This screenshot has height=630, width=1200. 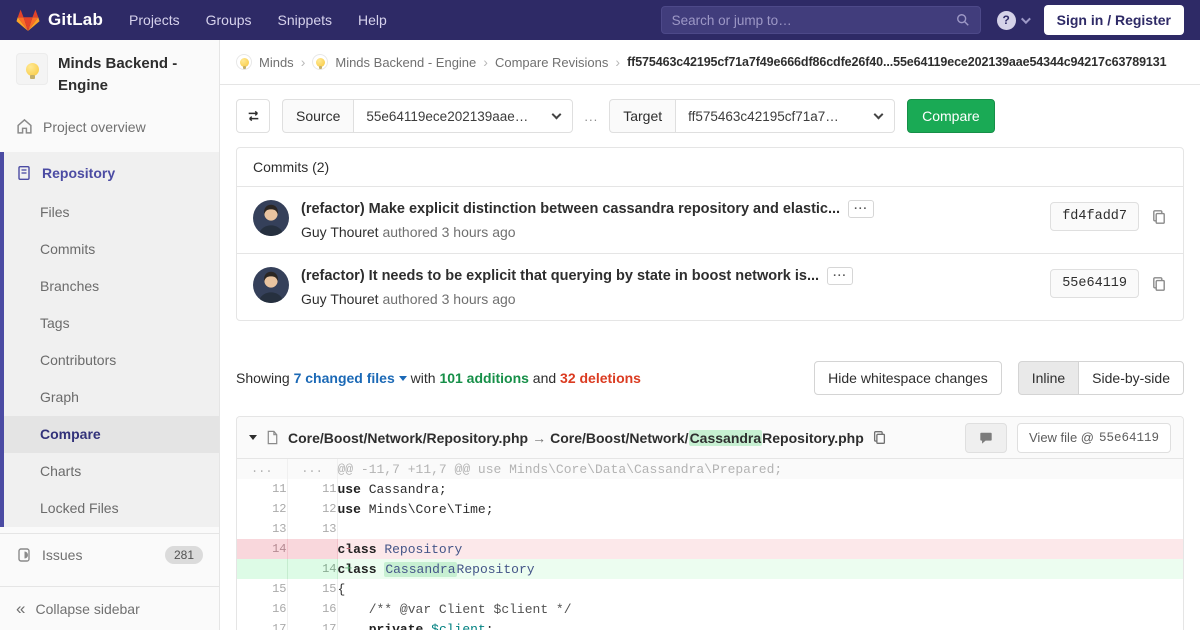 What do you see at coordinates (318, 116) in the screenshot?
I see `source-label: Source` at bounding box center [318, 116].